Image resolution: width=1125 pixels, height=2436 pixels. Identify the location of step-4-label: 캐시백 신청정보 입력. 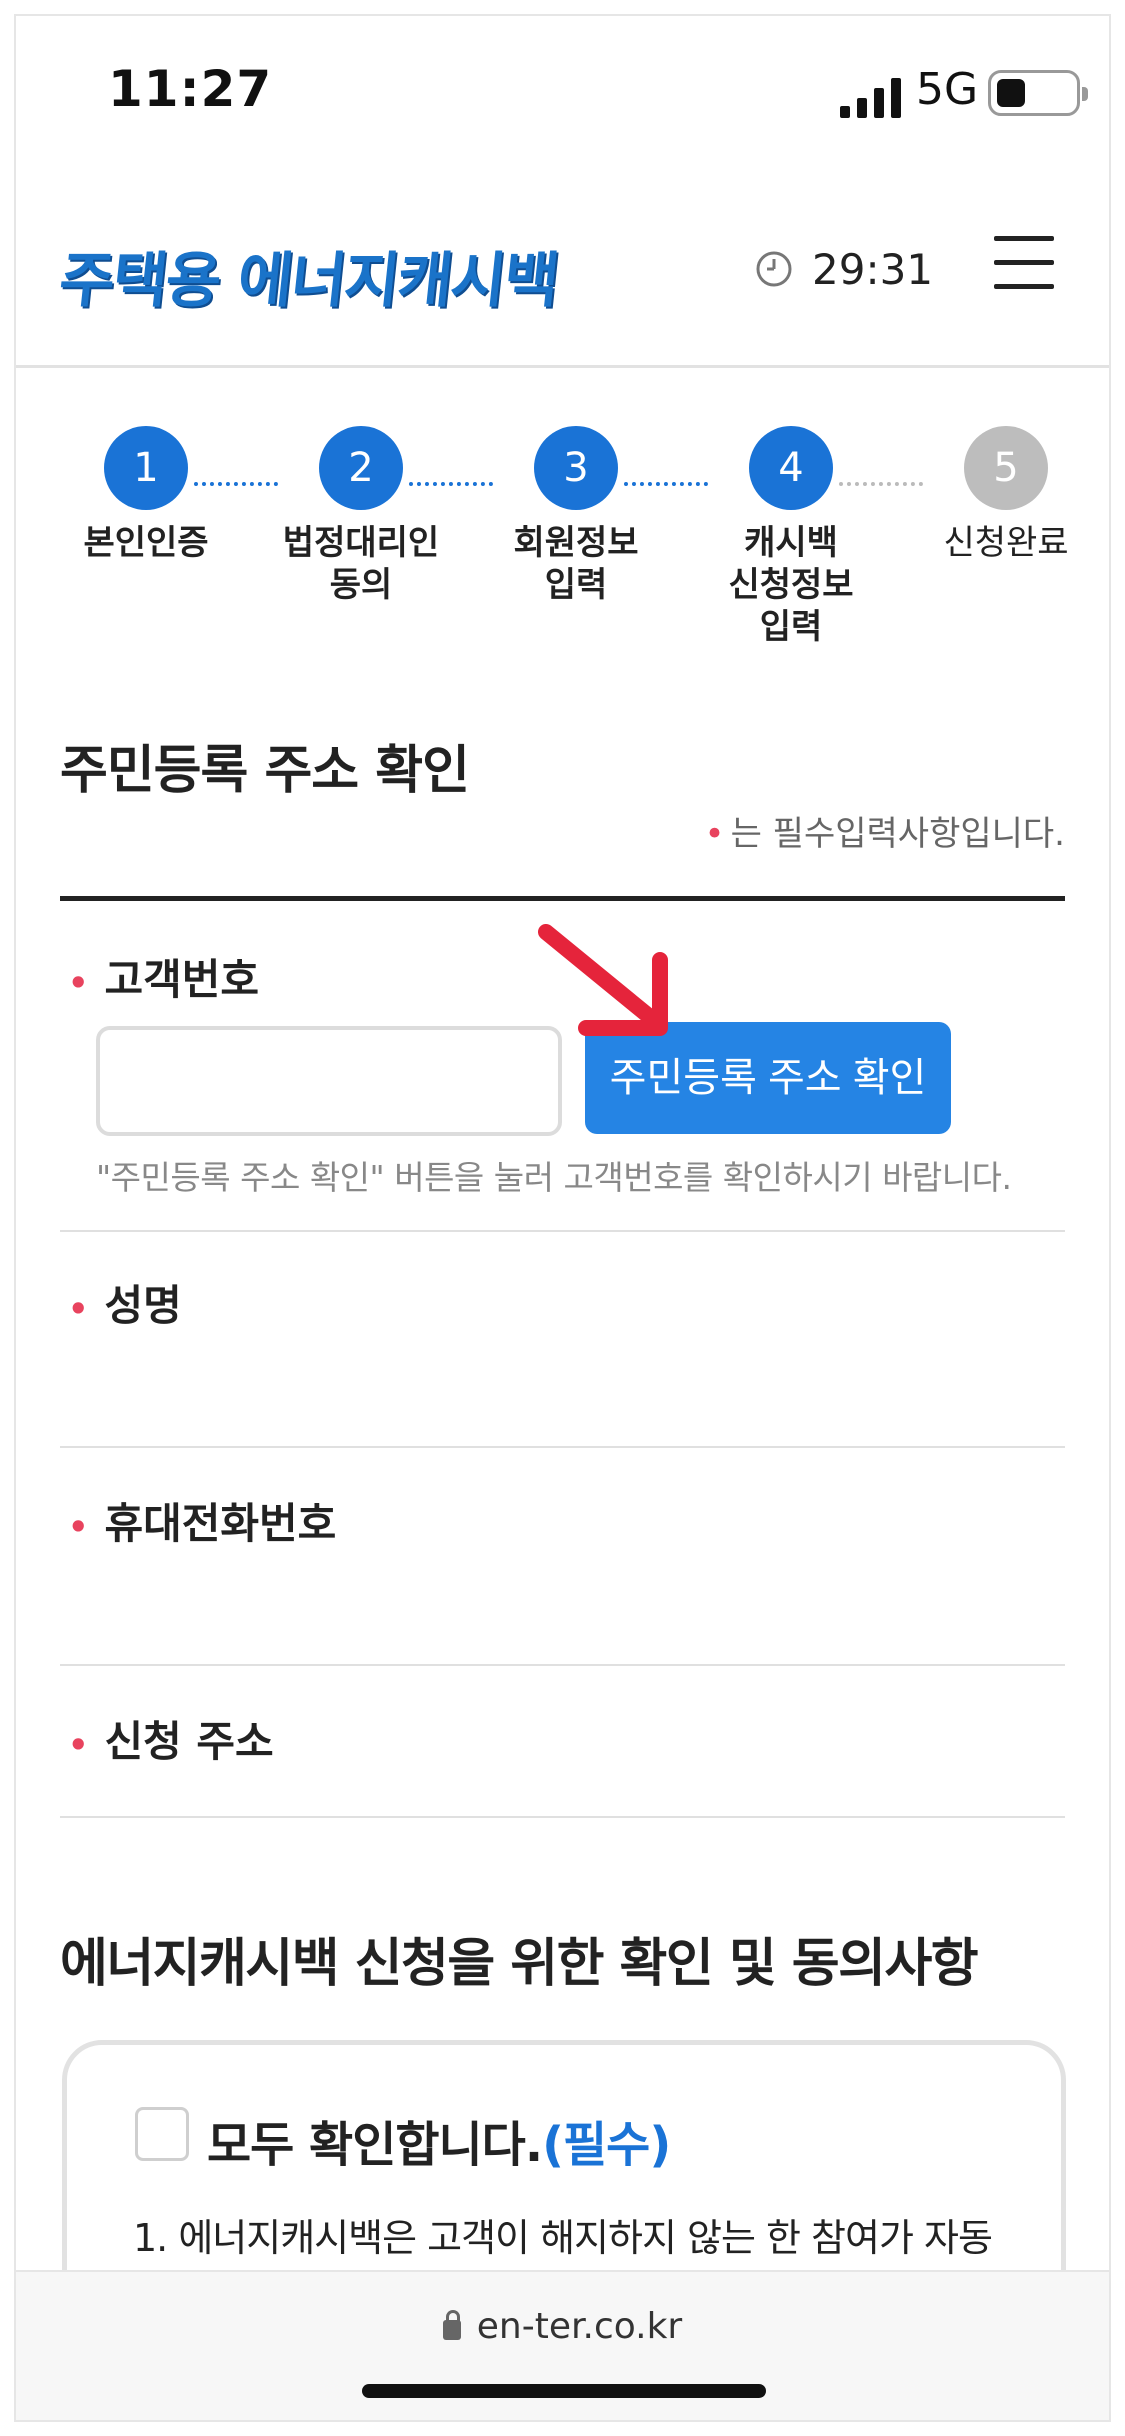
(791, 585).